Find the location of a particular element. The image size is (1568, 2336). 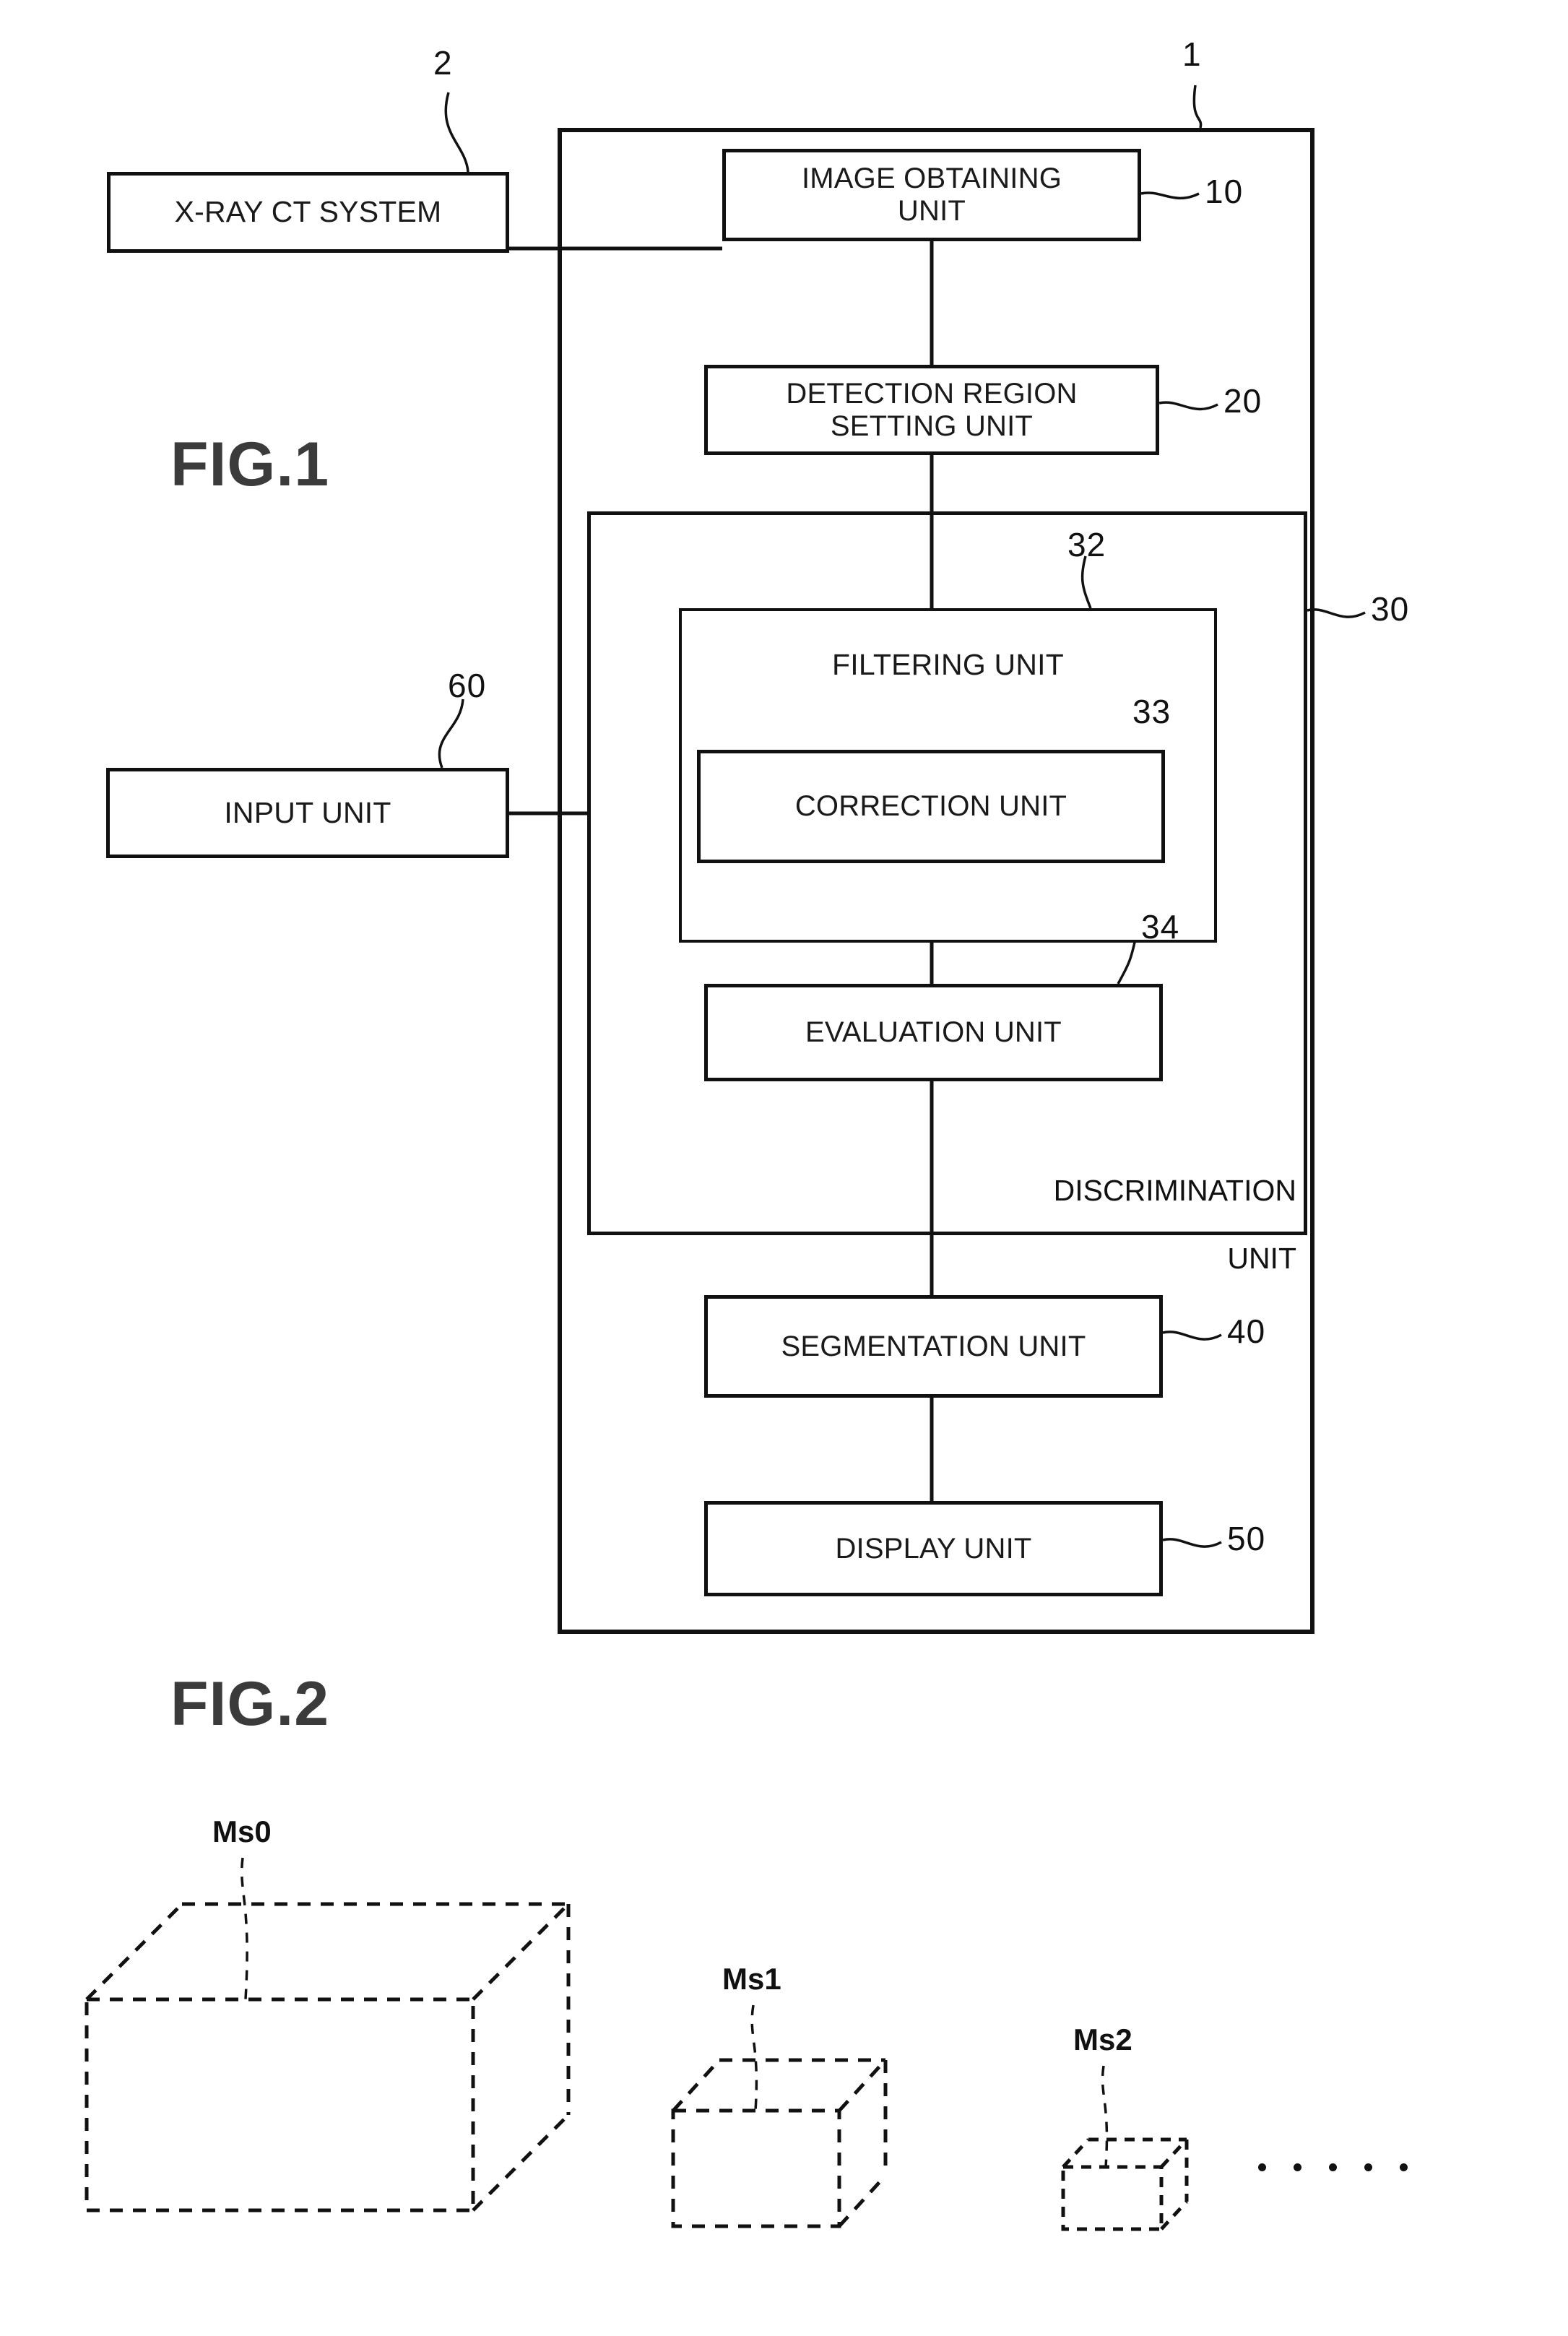

input-unit-block: INPUT UNIT is located at coordinates (307, 813).